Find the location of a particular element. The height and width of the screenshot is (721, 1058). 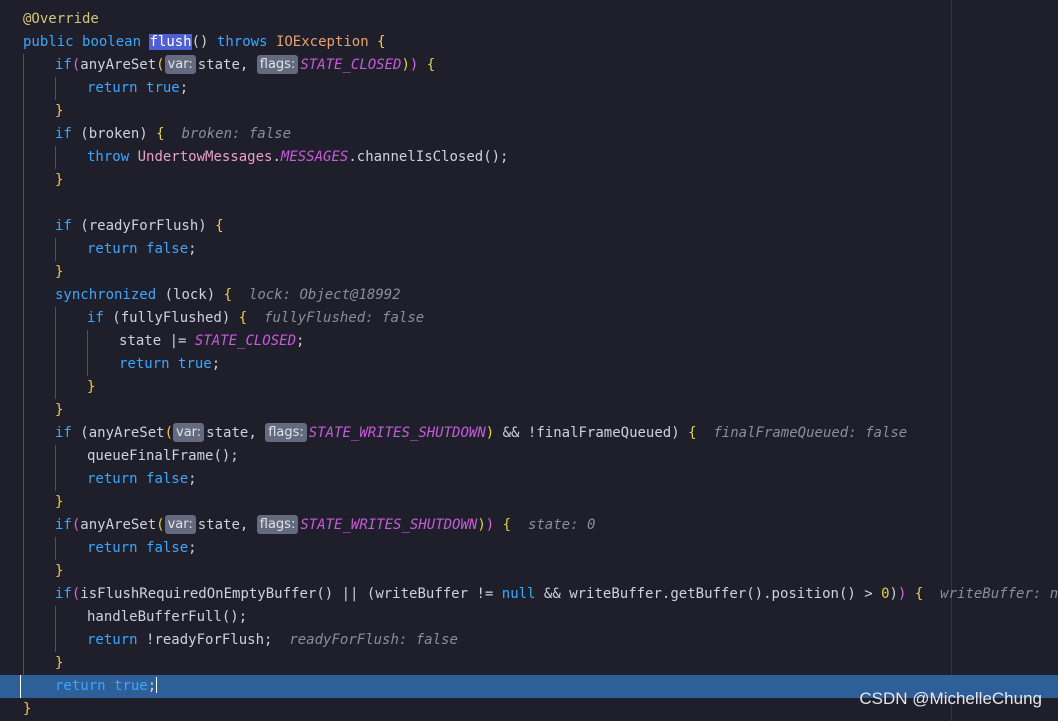

inline-debug-value: state: 0 is located at coordinates (561, 525).